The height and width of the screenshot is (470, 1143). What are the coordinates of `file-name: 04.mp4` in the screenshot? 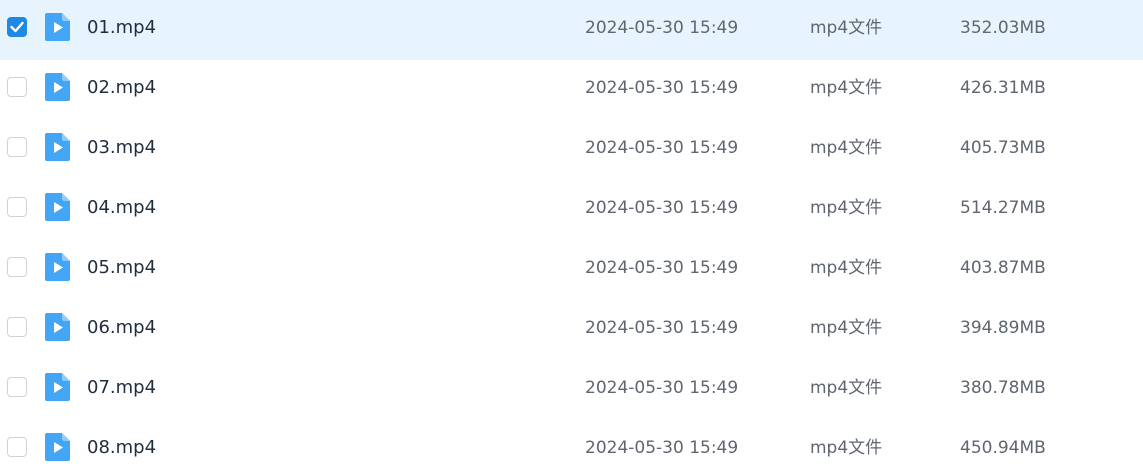 It's located at (121, 208).